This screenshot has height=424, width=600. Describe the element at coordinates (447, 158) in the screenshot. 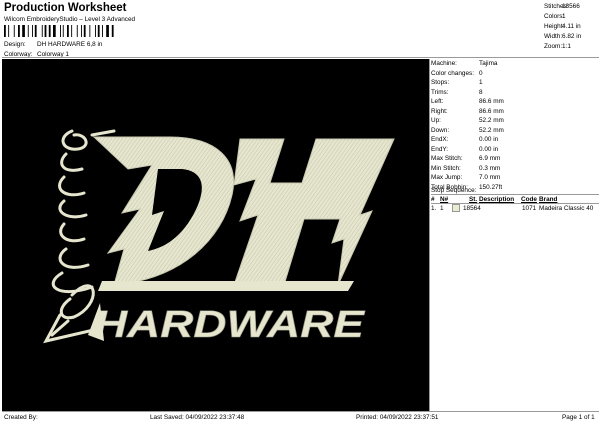

I see `property-label: Max Stitch:` at that location.